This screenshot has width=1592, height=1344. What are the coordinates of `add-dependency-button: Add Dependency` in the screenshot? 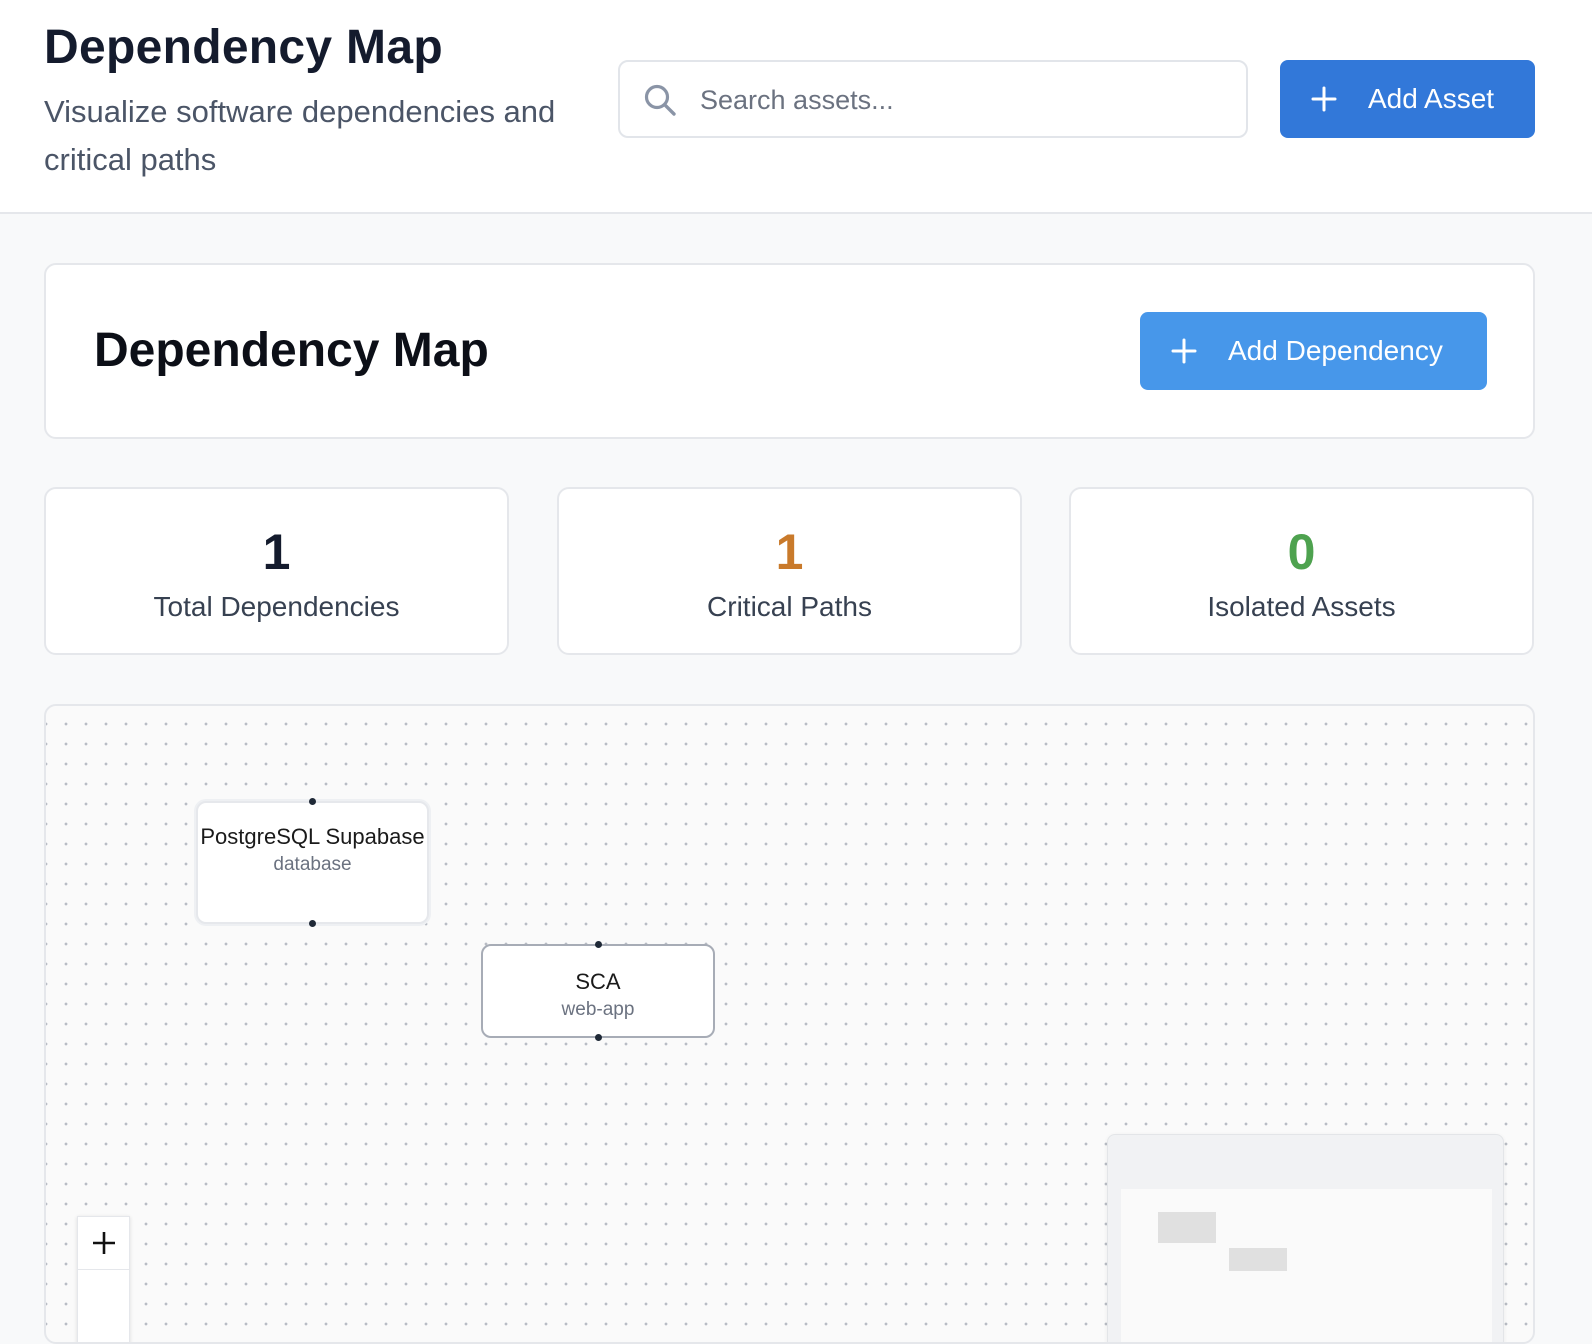 It's located at (1313, 351).